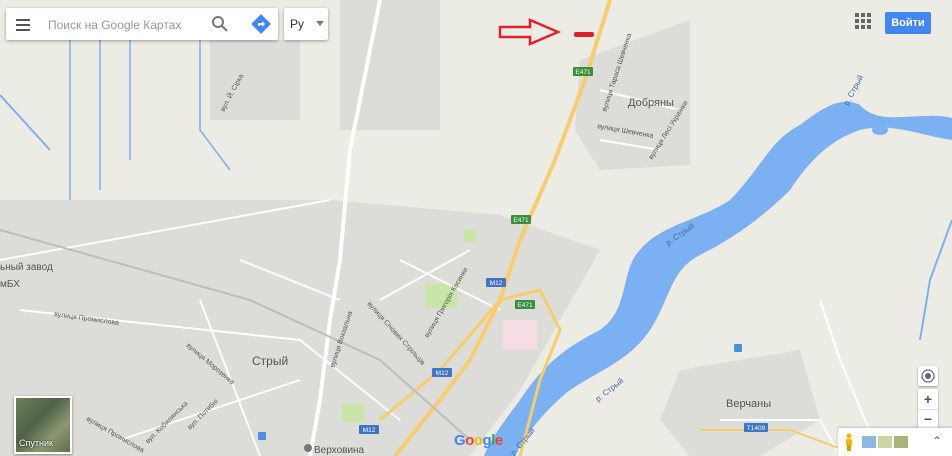 This screenshot has width=952, height=456. What do you see at coordinates (891, 441) in the screenshot?
I see `imagery-thumbnails` at bounding box center [891, 441].